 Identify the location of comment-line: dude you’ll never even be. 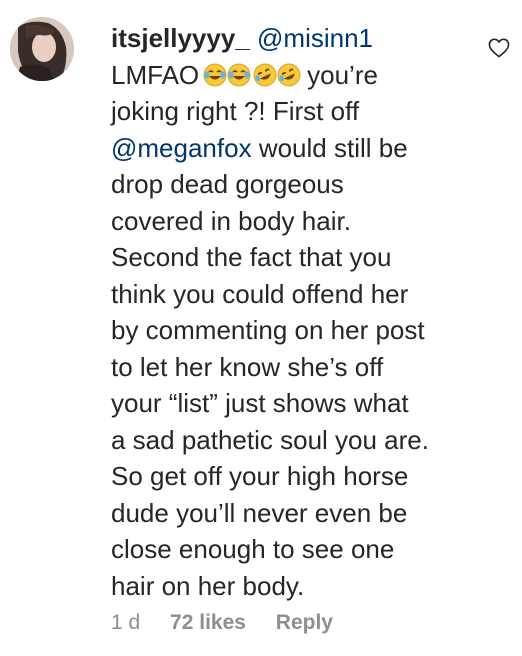
(259, 512).